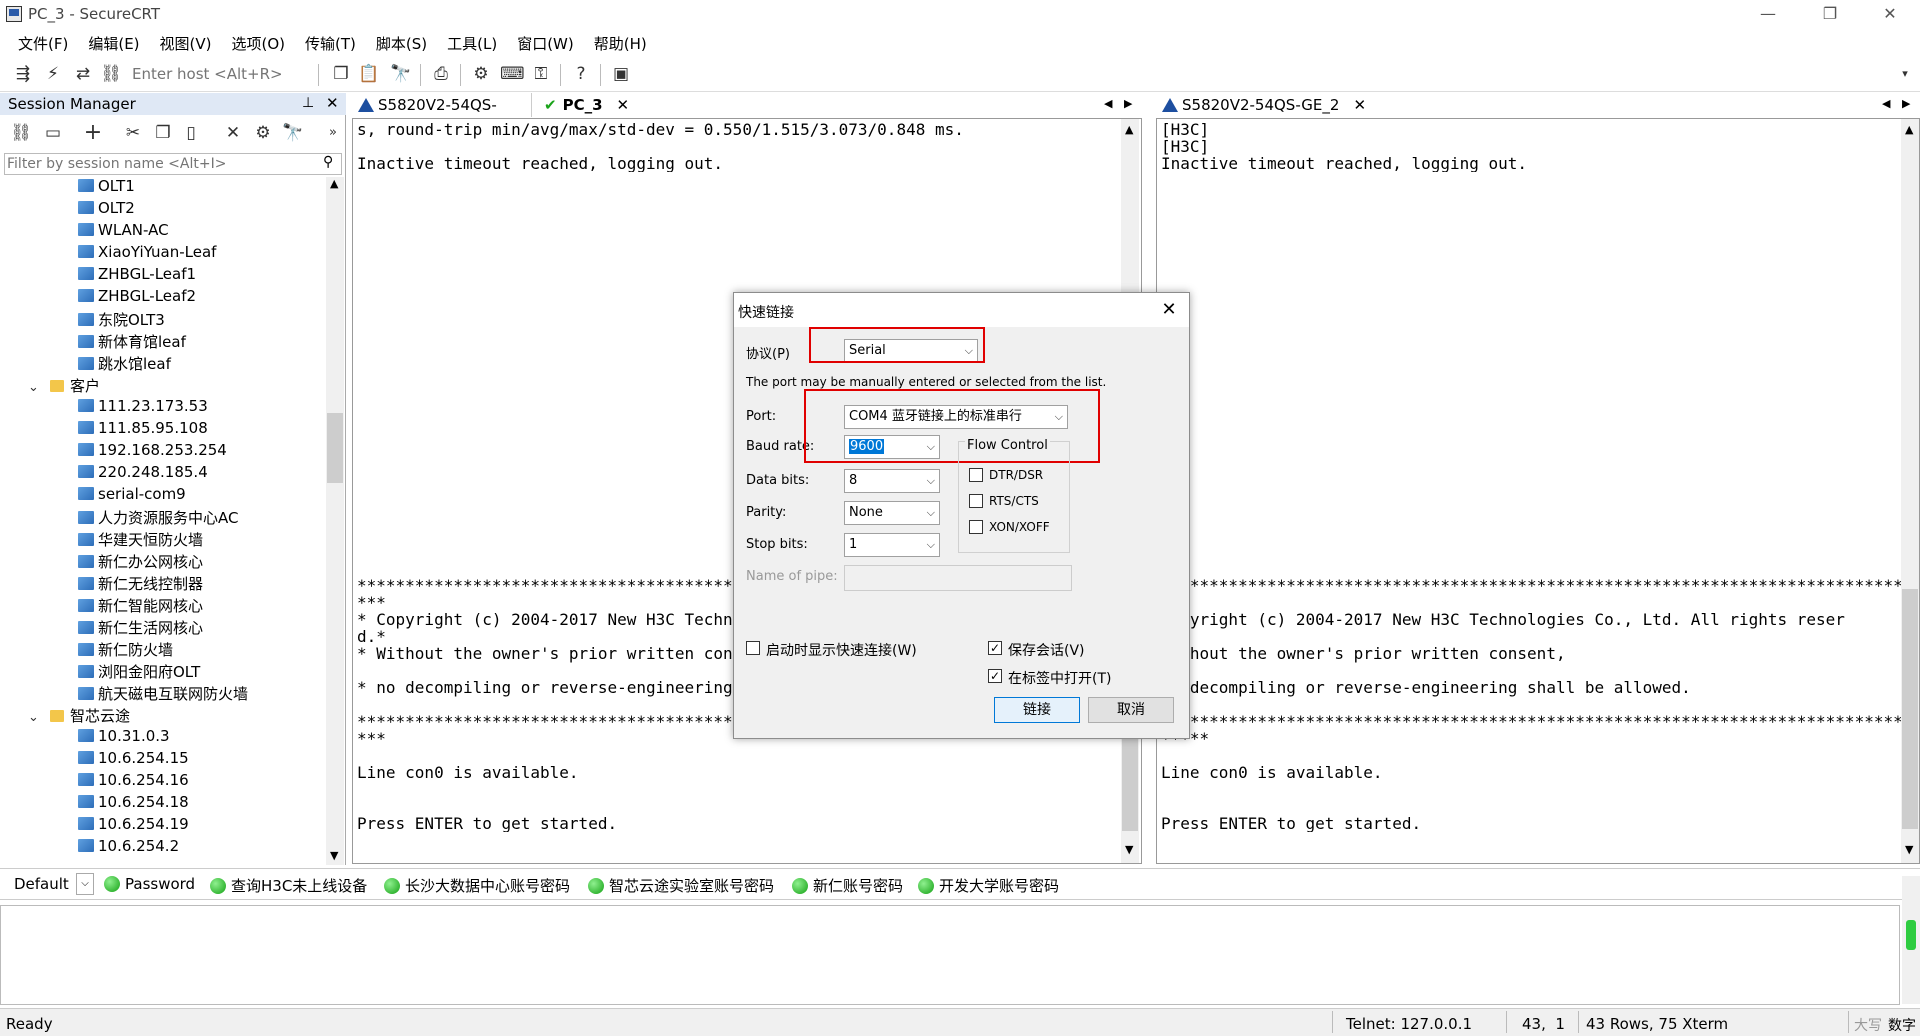 The image size is (1920, 1036). I want to click on menu-transfer: 传输(T), so click(330, 42).